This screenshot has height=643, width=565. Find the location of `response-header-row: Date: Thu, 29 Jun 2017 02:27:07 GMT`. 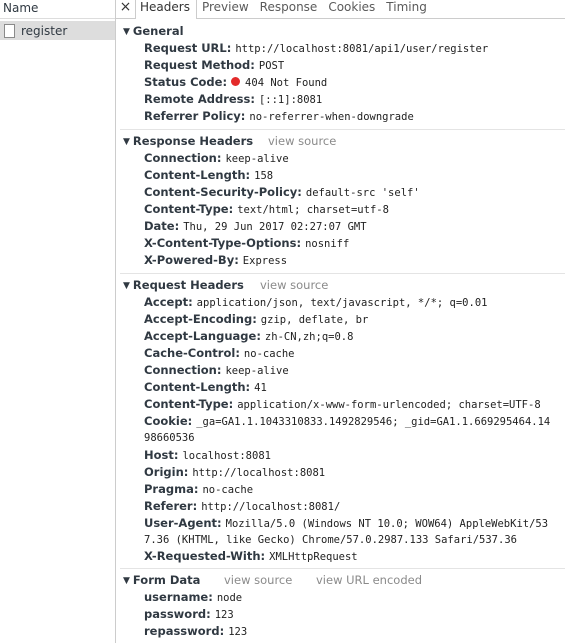

response-header-row: Date: Thu, 29 Jun 2017 02:27:07 GMT is located at coordinates (255, 226).